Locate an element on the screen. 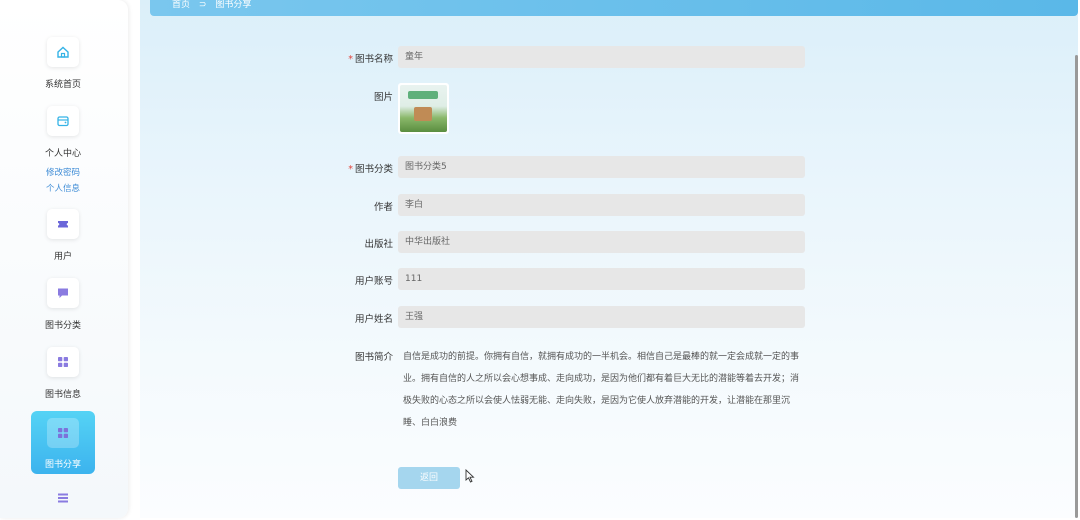  sidebar-item-label: 用户 is located at coordinates (62, 257).